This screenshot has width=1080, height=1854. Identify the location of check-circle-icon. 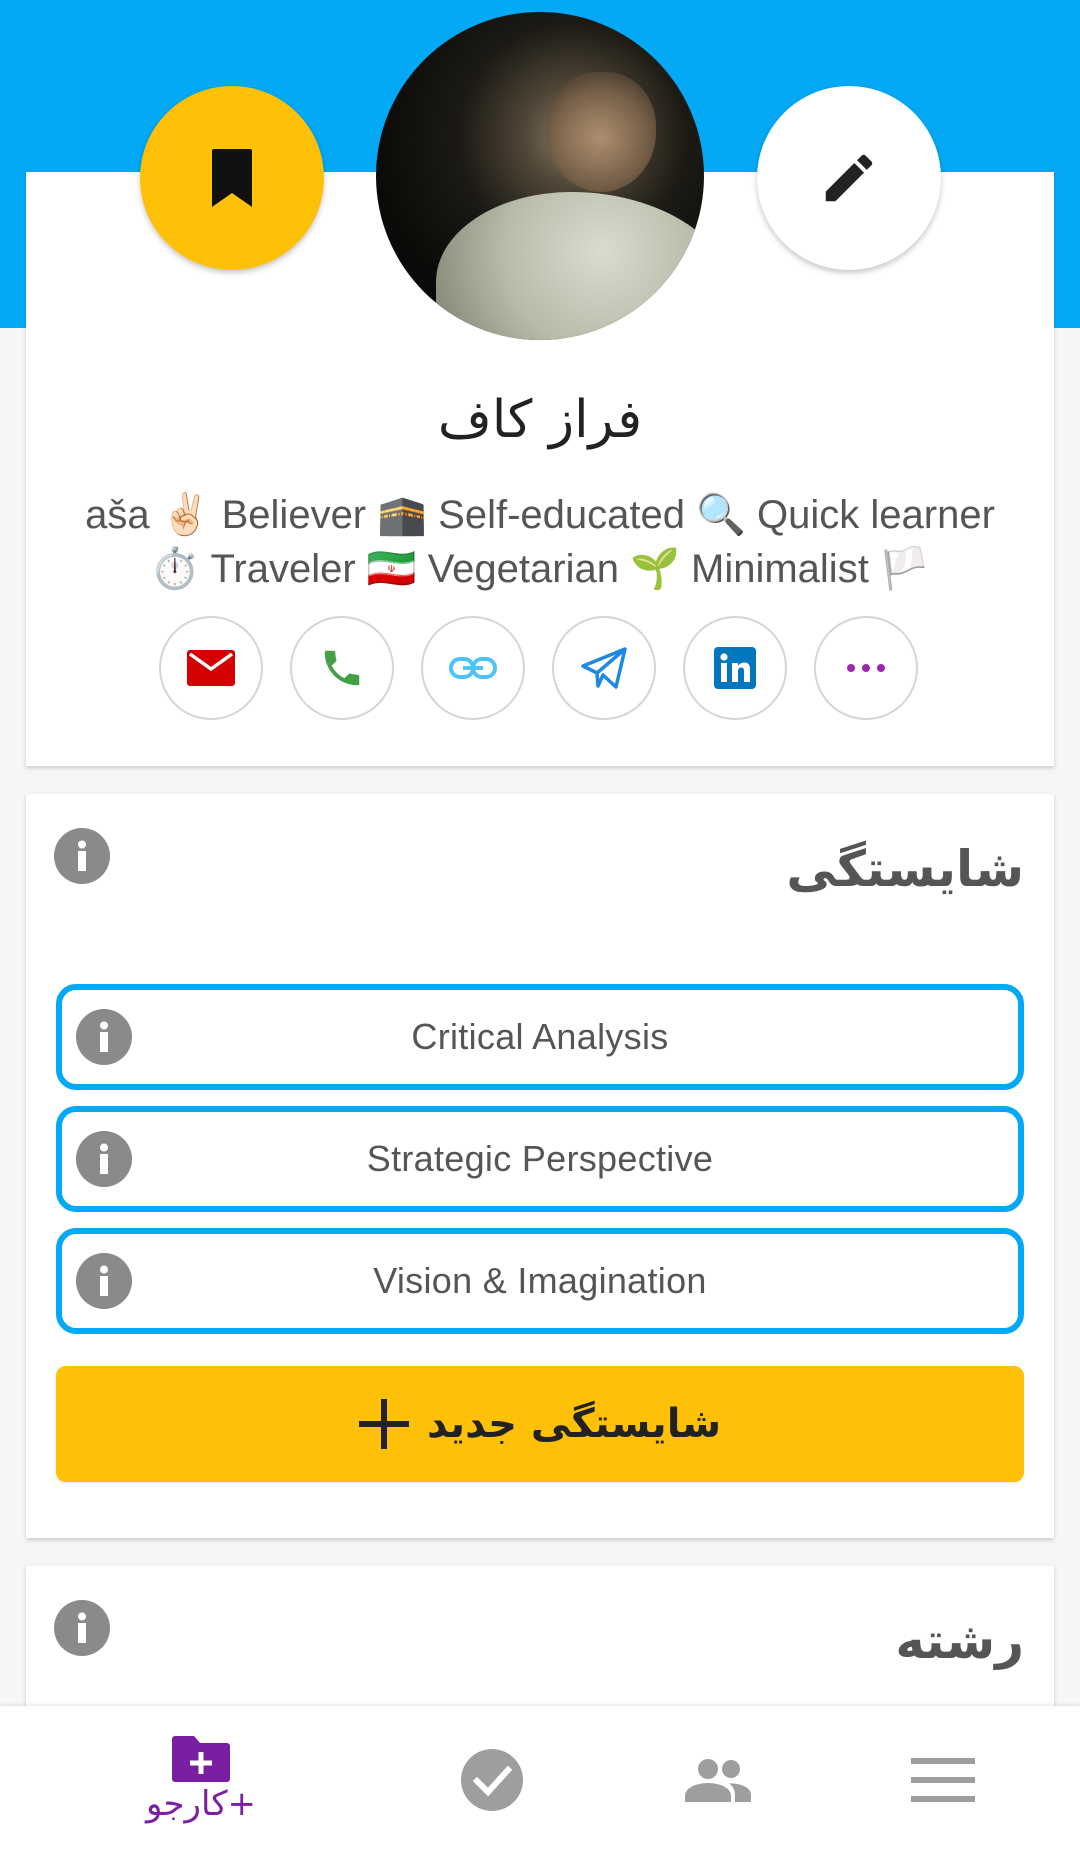
(492, 1780).